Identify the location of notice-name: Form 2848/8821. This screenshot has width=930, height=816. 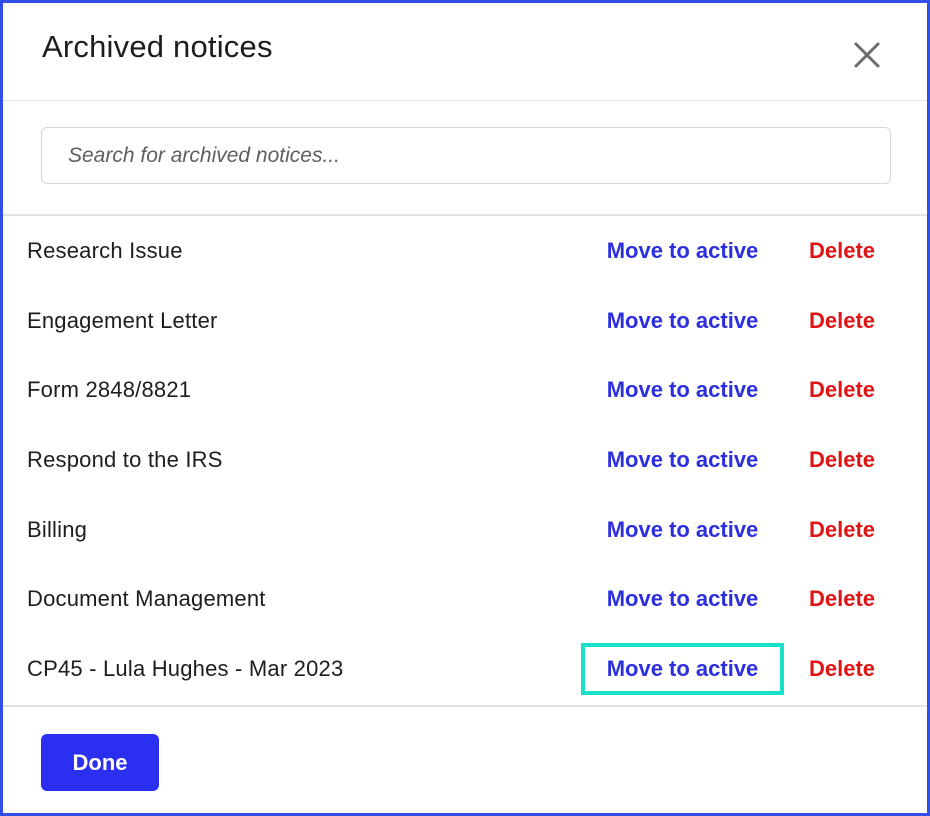
(109, 389).